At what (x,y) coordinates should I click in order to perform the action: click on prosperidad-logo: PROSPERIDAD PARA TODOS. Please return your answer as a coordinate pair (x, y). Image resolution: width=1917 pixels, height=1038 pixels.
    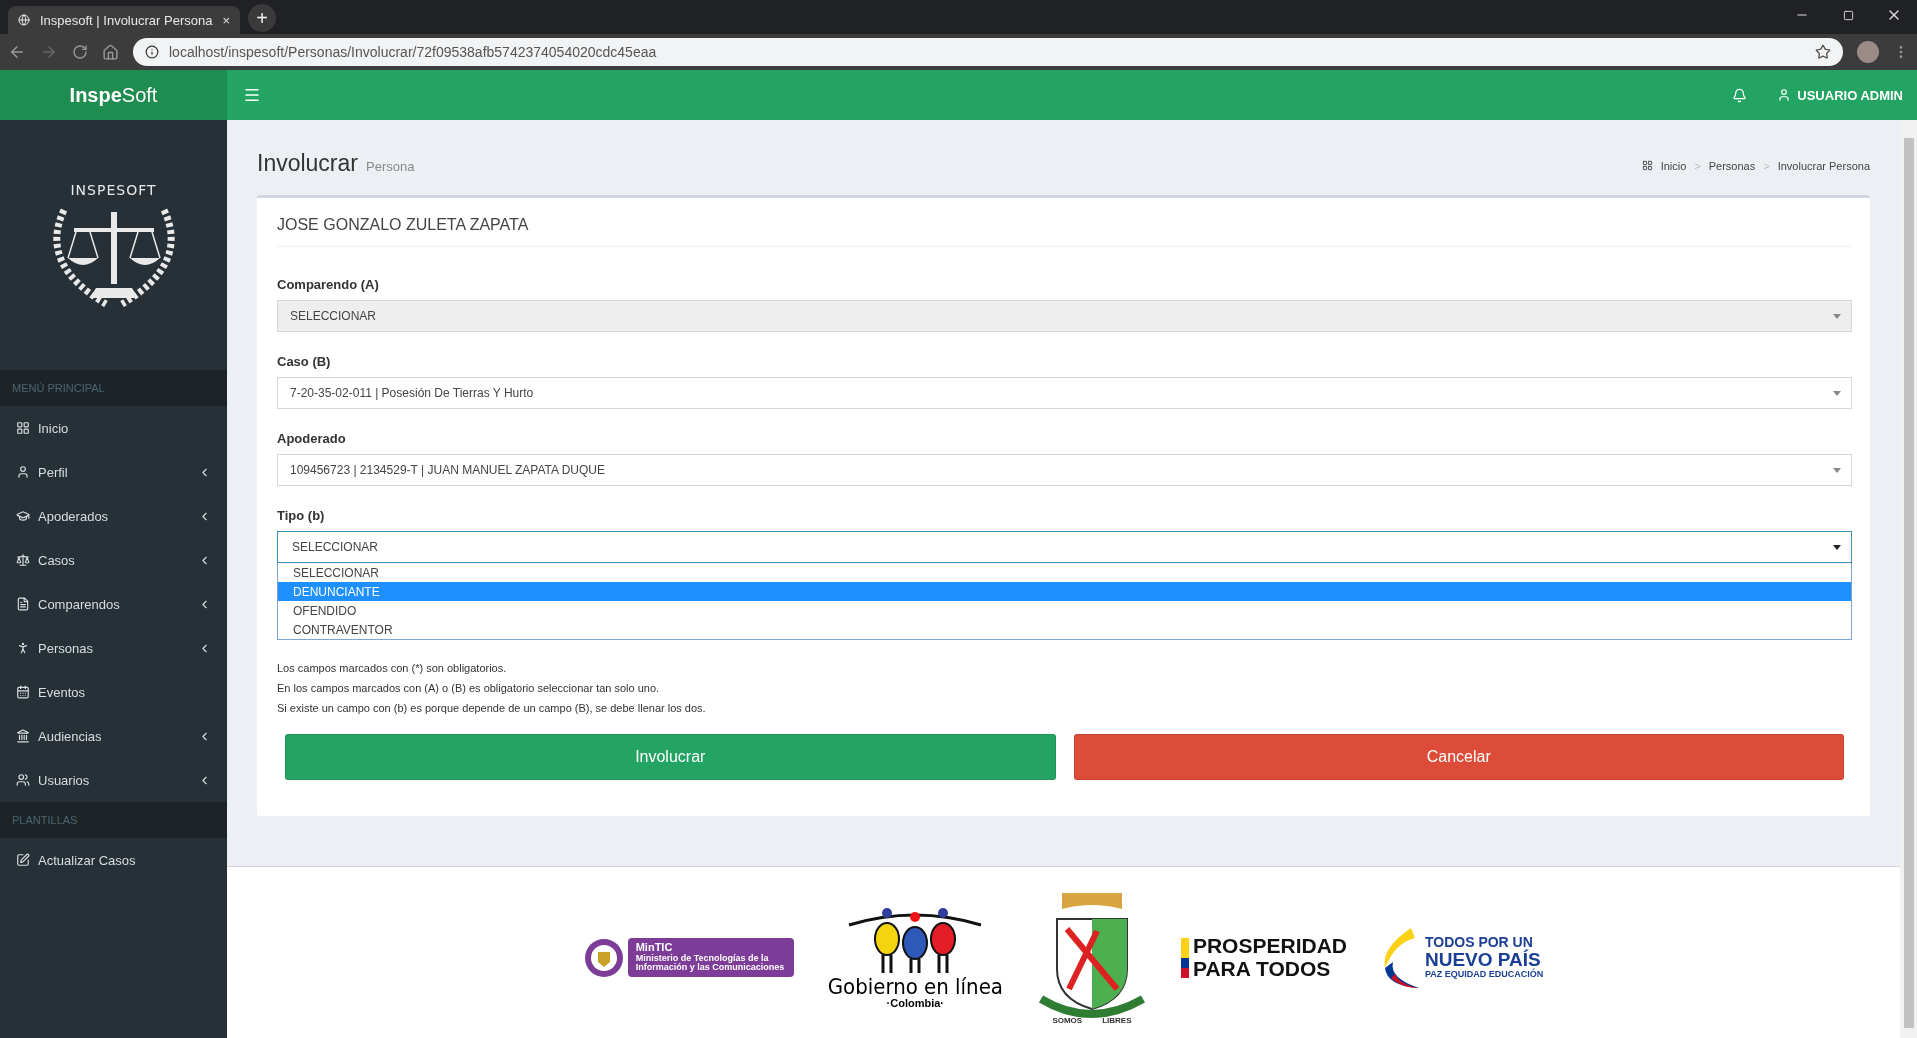
    Looking at the image, I should click on (1269, 957).